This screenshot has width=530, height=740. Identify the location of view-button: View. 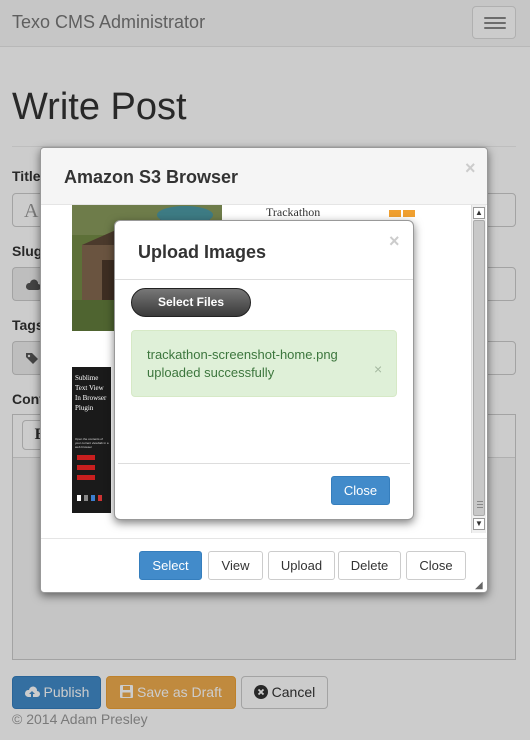
(235, 565).